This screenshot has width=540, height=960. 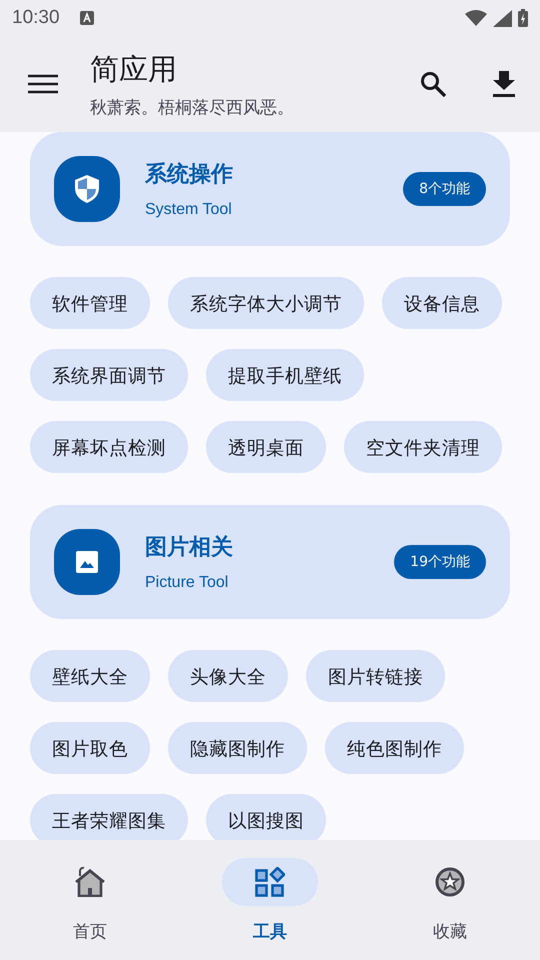 I want to click on nav-tab: 工具, so click(x=270, y=902).